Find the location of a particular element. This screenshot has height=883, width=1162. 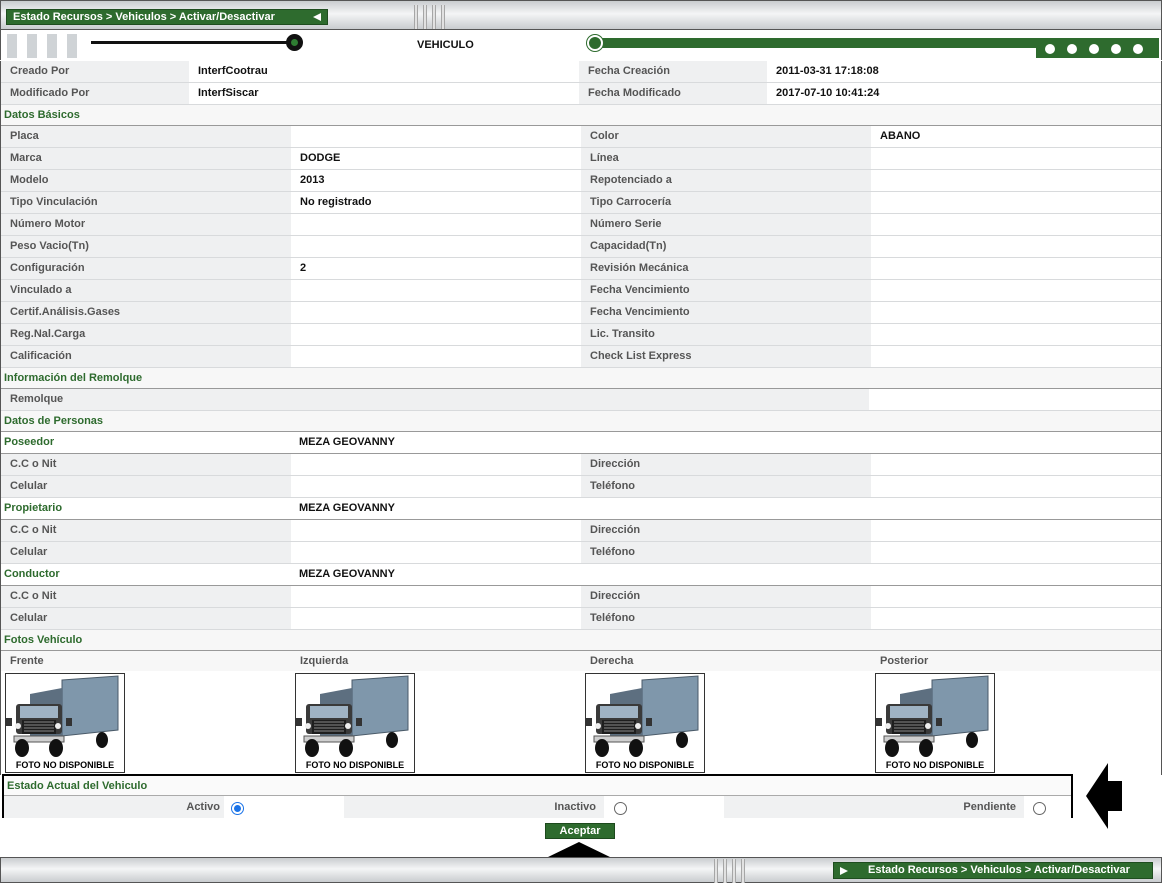

field-value: No registrado is located at coordinates (436, 202).